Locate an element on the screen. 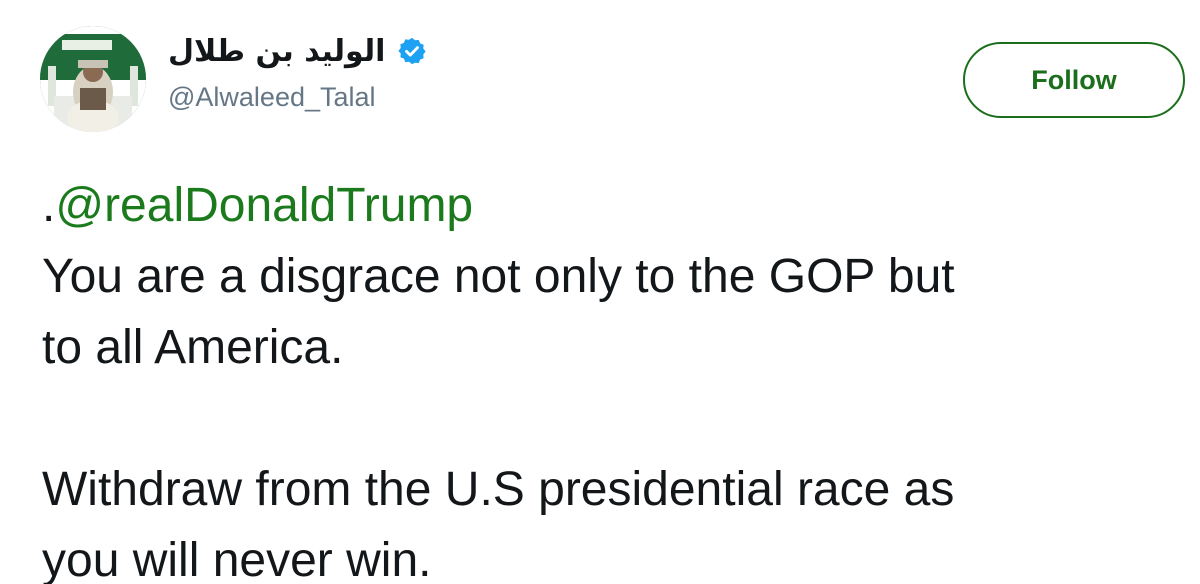 The width and height of the screenshot is (1200, 584). avatar is located at coordinates (93, 79).